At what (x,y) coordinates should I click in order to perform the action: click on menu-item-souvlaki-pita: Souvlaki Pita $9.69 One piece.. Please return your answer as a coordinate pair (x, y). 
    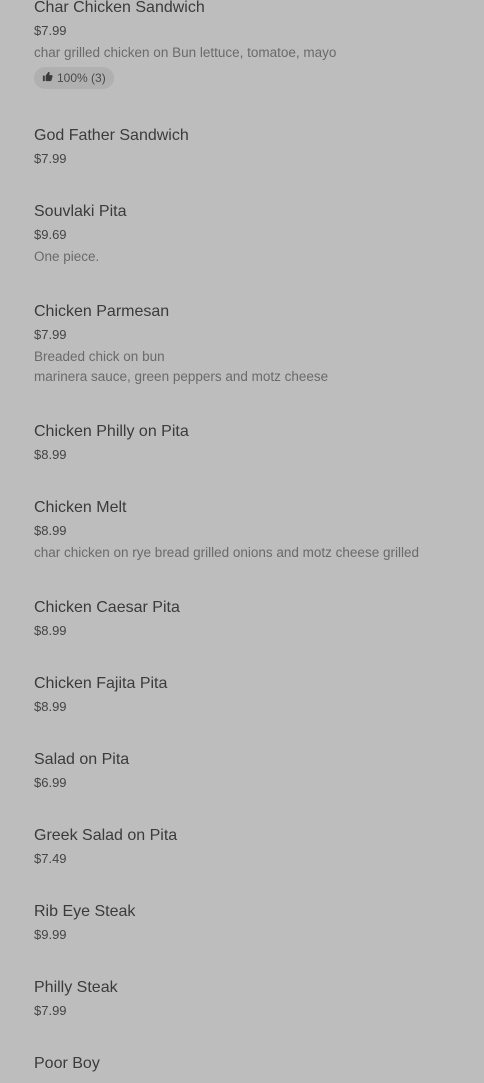
    Looking at the image, I should click on (249, 234).